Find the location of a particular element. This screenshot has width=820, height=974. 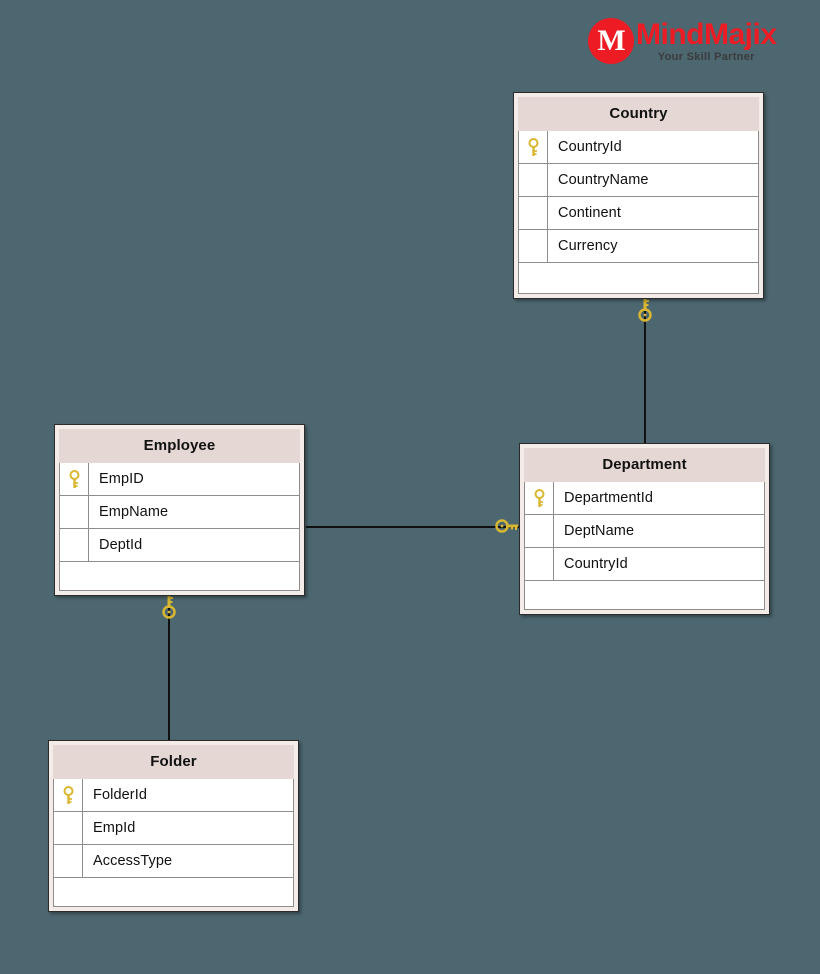

attribute-row: AccessType is located at coordinates (173, 861).